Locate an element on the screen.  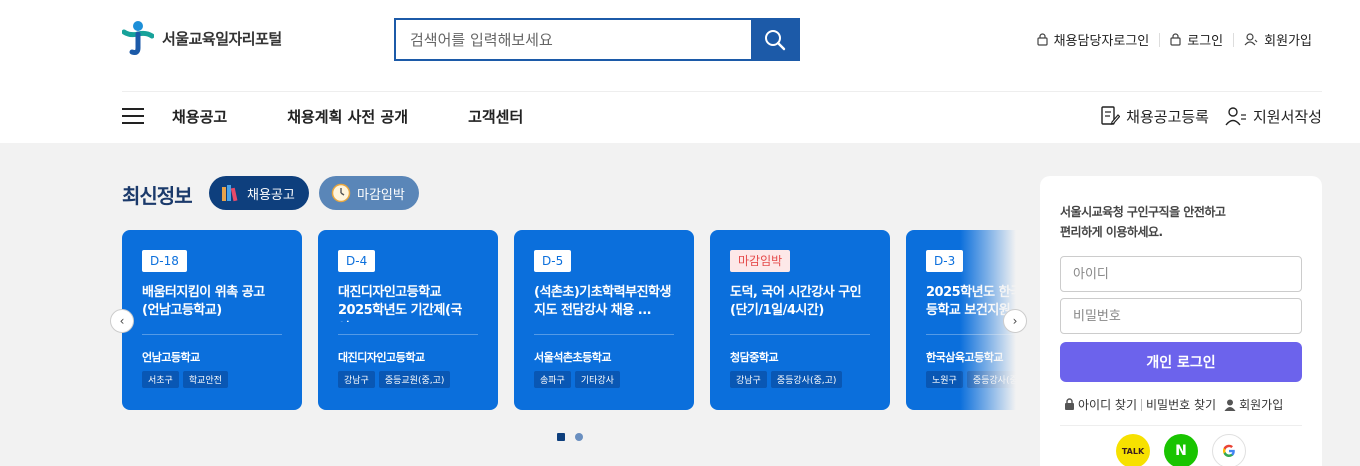
card-tags: 강남구 중등교원(중,고) is located at coordinates (408, 379).